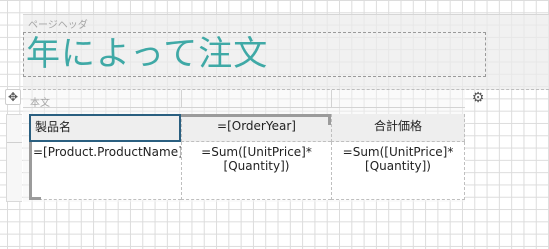 The width and height of the screenshot is (549, 249). Describe the element at coordinates (244, 107) in the screenshot. I see `body-top-rule` at that location.